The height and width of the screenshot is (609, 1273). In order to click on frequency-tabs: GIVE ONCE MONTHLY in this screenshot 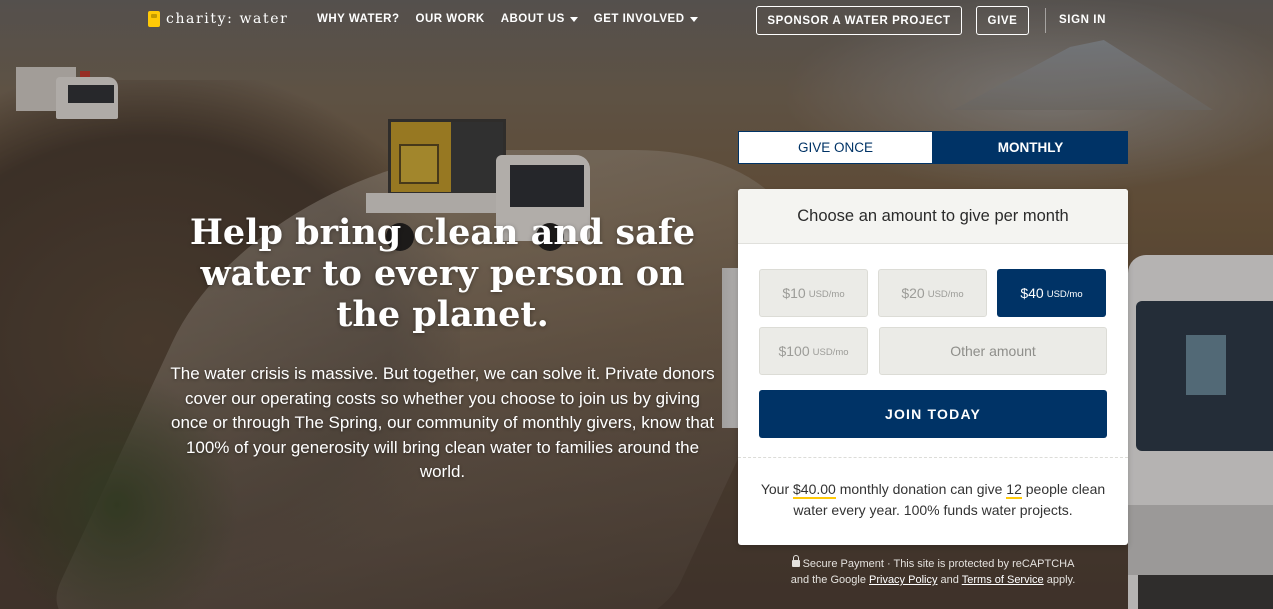, I will do `click(933, 147)`.